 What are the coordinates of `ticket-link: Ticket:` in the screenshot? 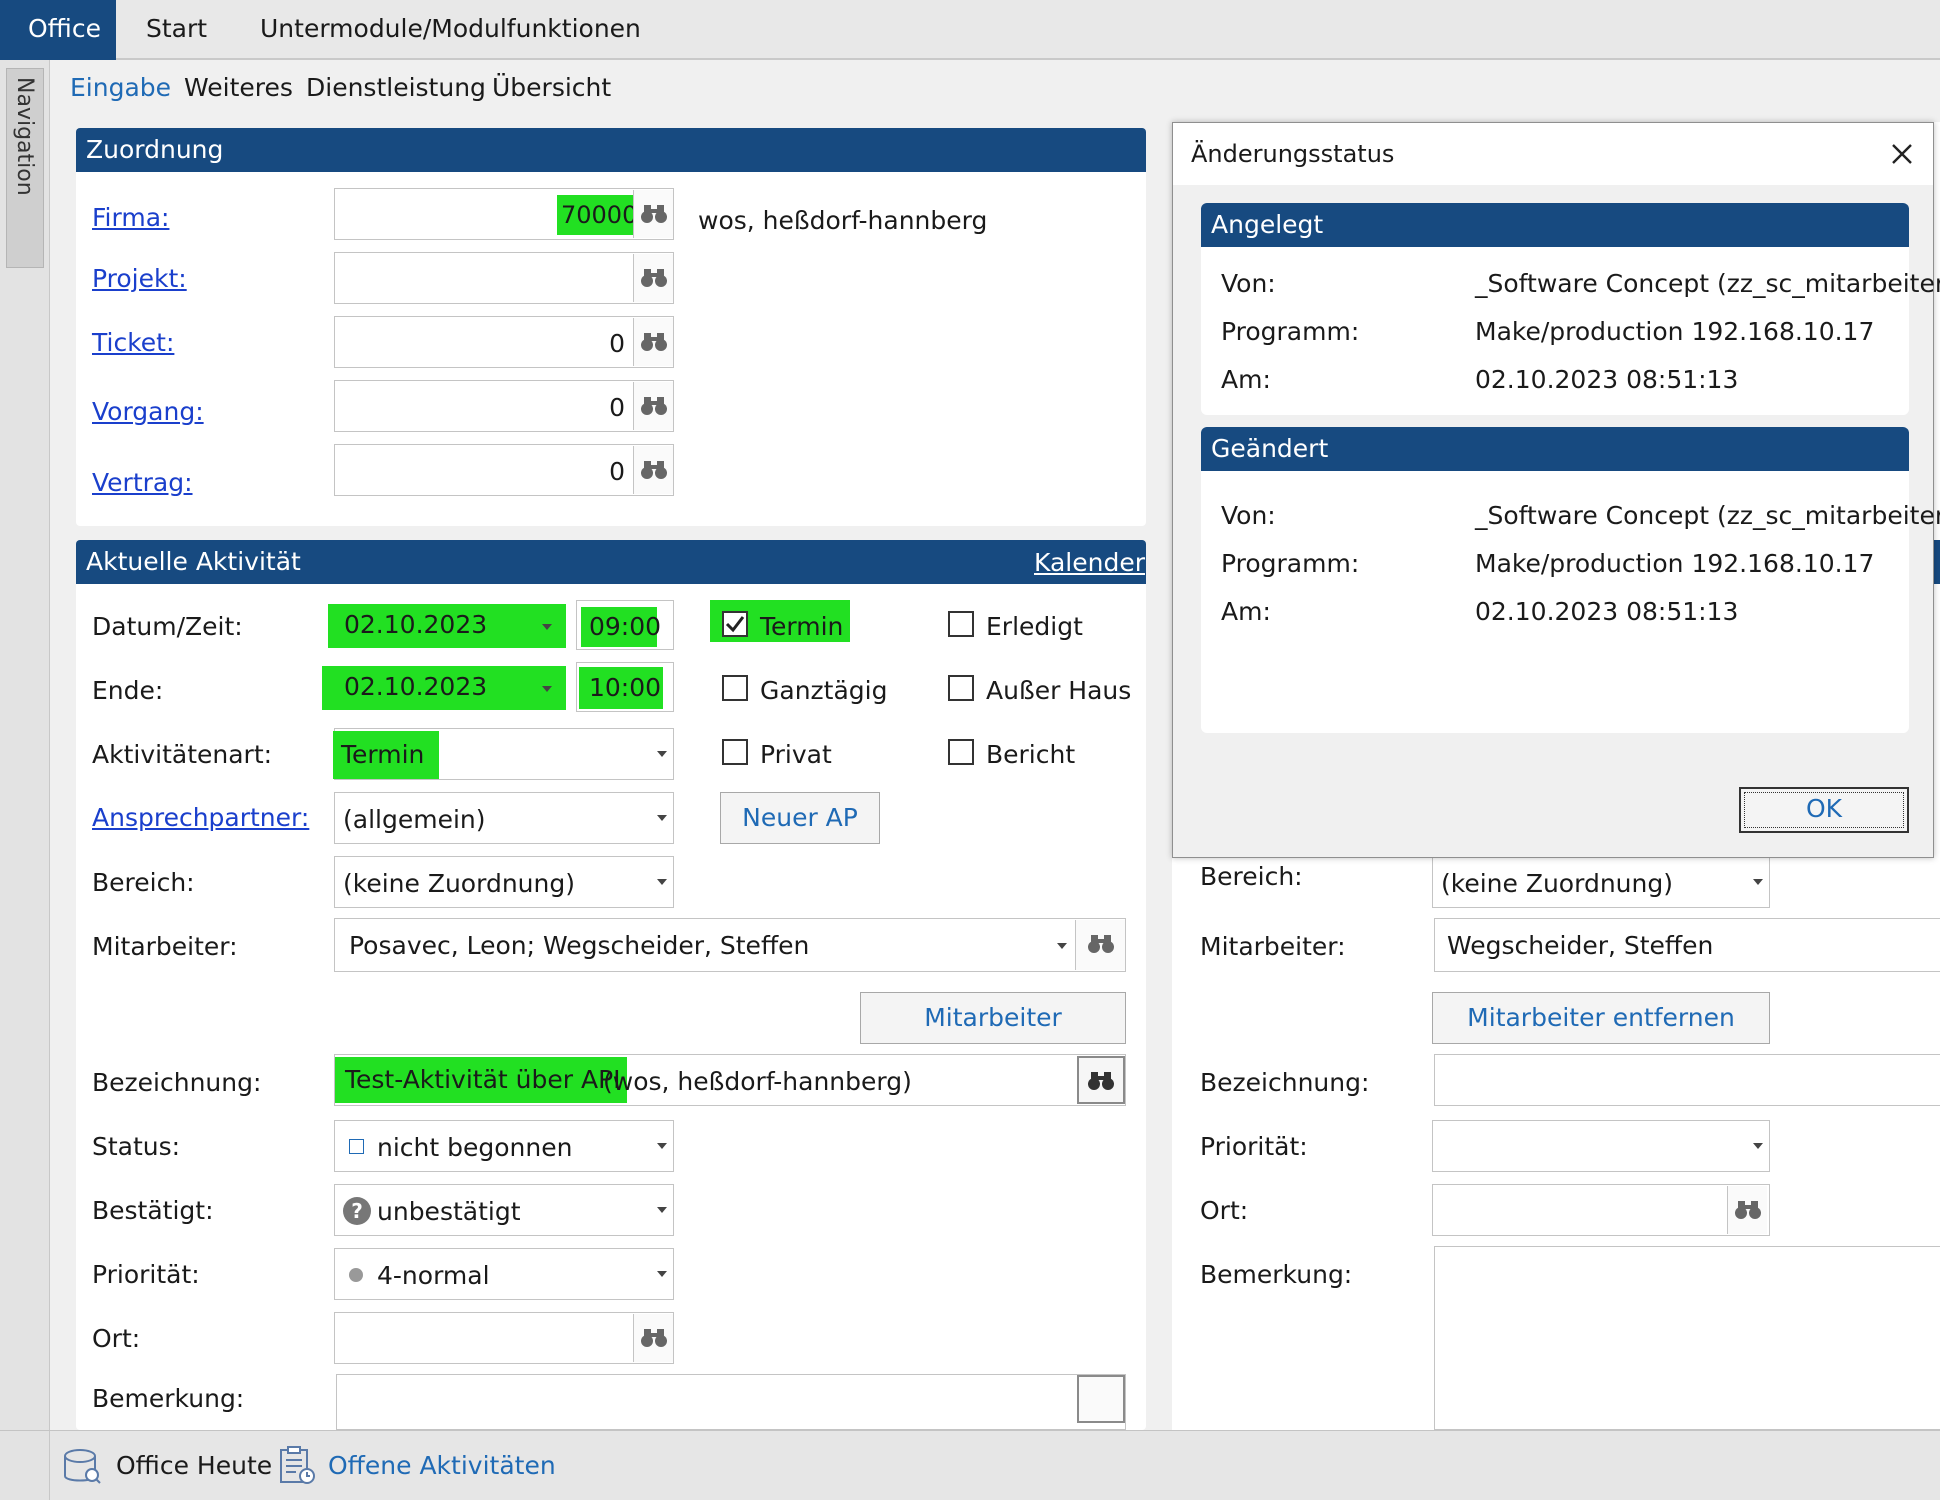 It's located at (133, 342).